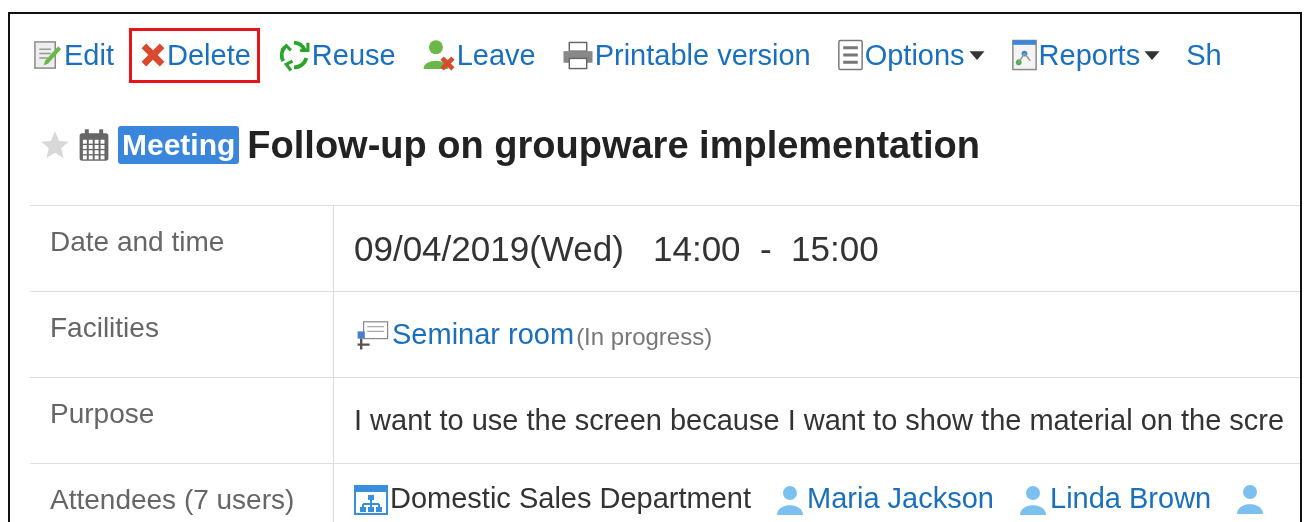 The width and height of the screenshot is (1306, 522). What do you see at coordinates (1084, 55) in the screenshot?
I see `toolbar-link: Reports` at bounding box center [1084, 55].